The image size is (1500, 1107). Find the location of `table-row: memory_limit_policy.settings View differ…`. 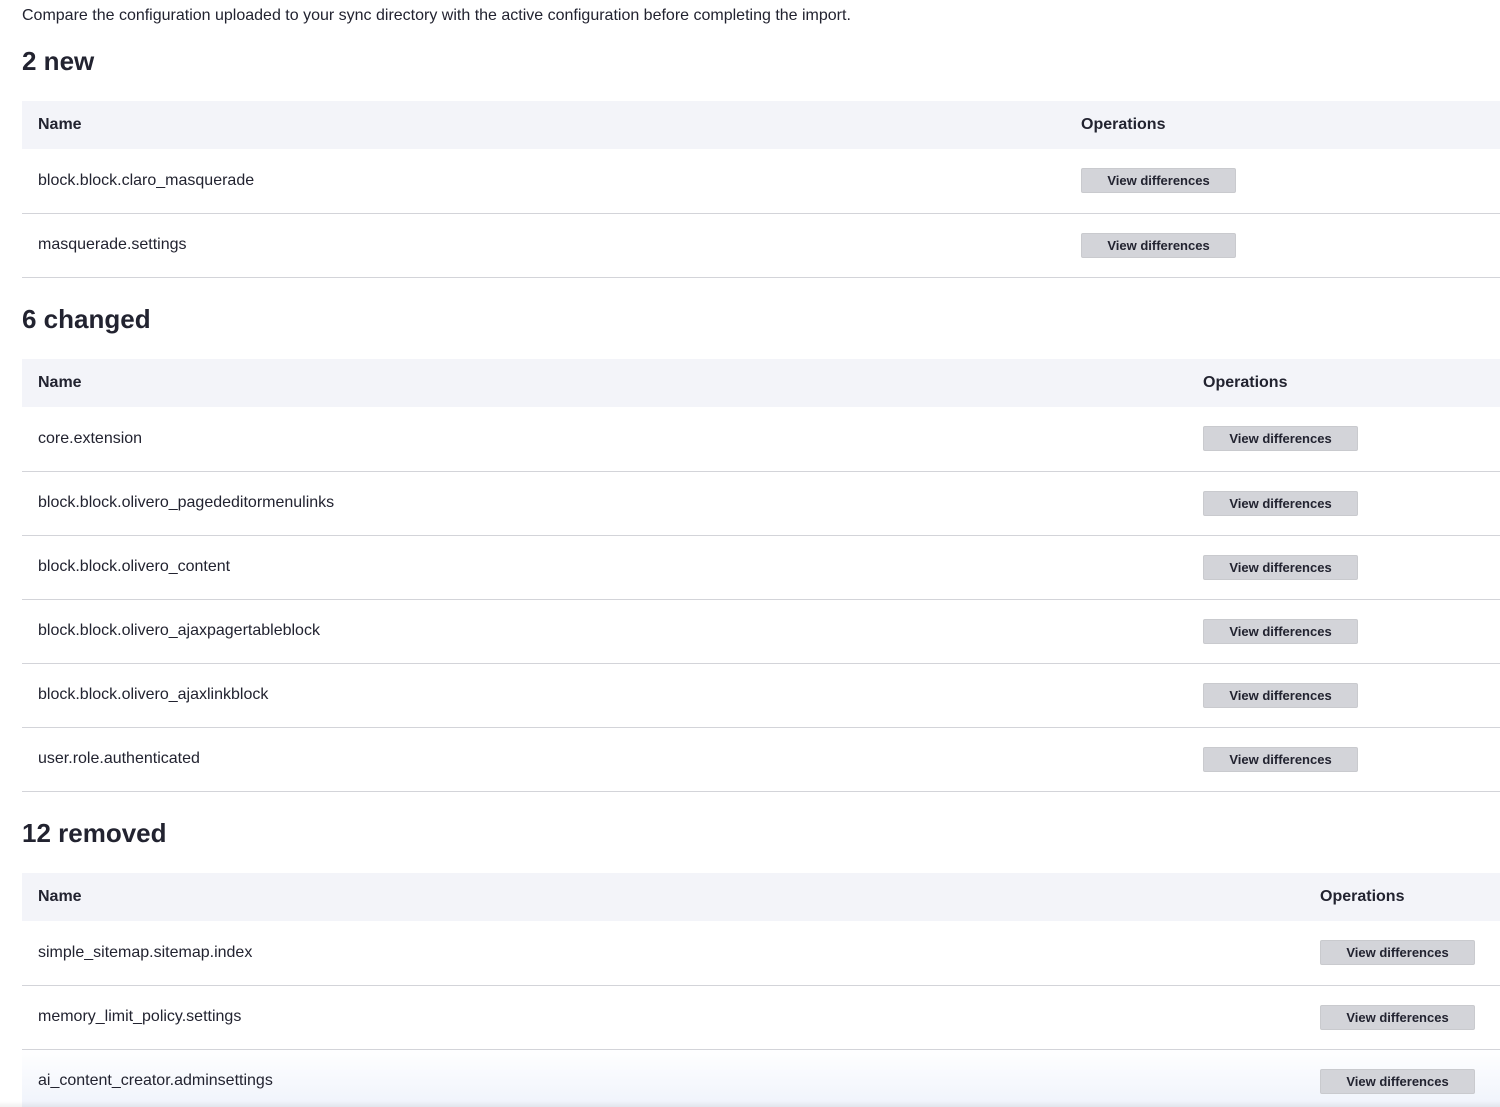

table-row: memory_limit_policy.settings View differ… is located at coordinates (761, 1017).